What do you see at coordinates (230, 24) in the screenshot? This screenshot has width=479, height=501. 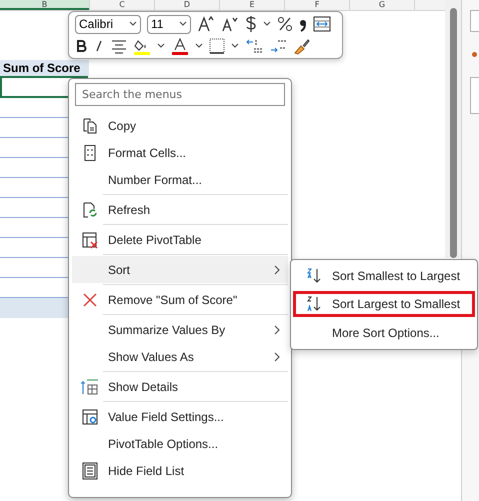 I see `shrink-font-icon` at bounding box center [230, 24].